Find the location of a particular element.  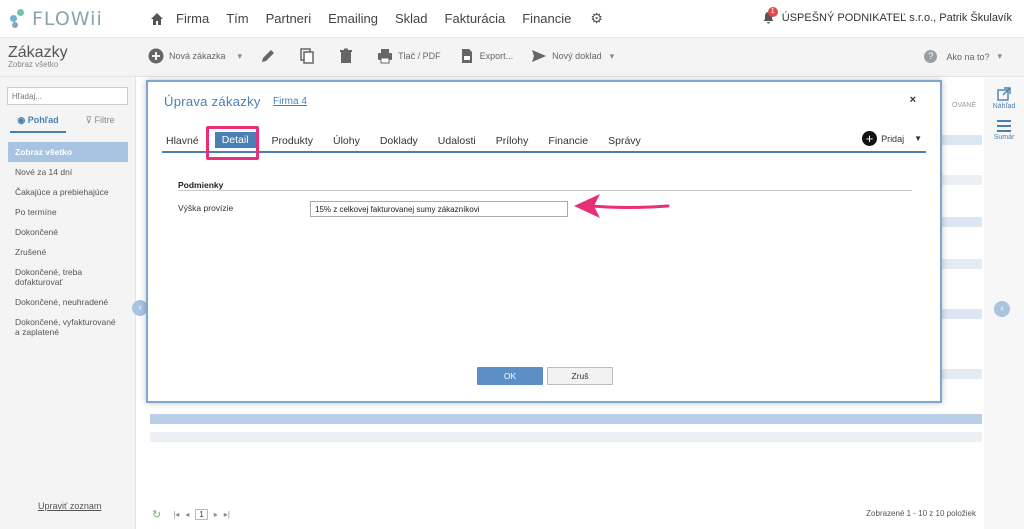

home-icon is located at coordinates (157, 19).